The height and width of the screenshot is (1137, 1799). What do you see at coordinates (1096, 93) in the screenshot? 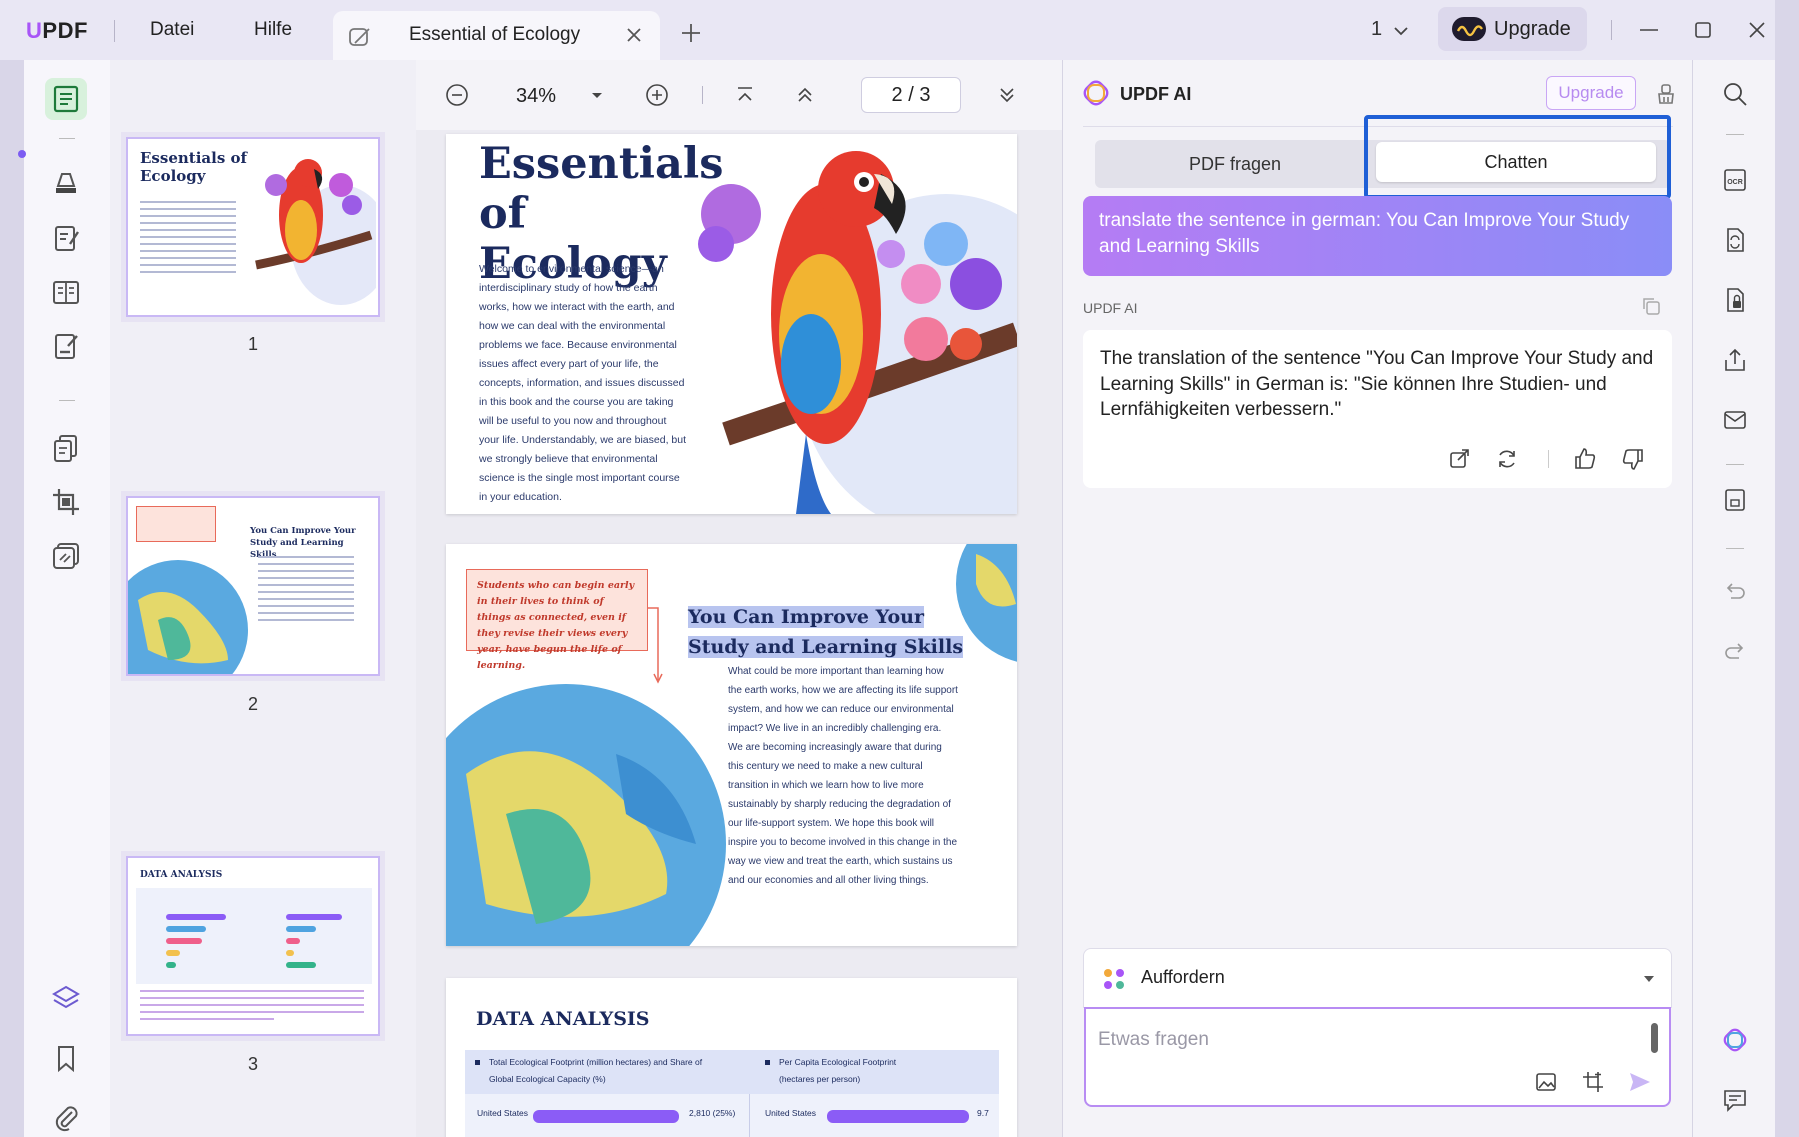
I see `updf-ai-logo-icon` at bounding box center [1096, 93].